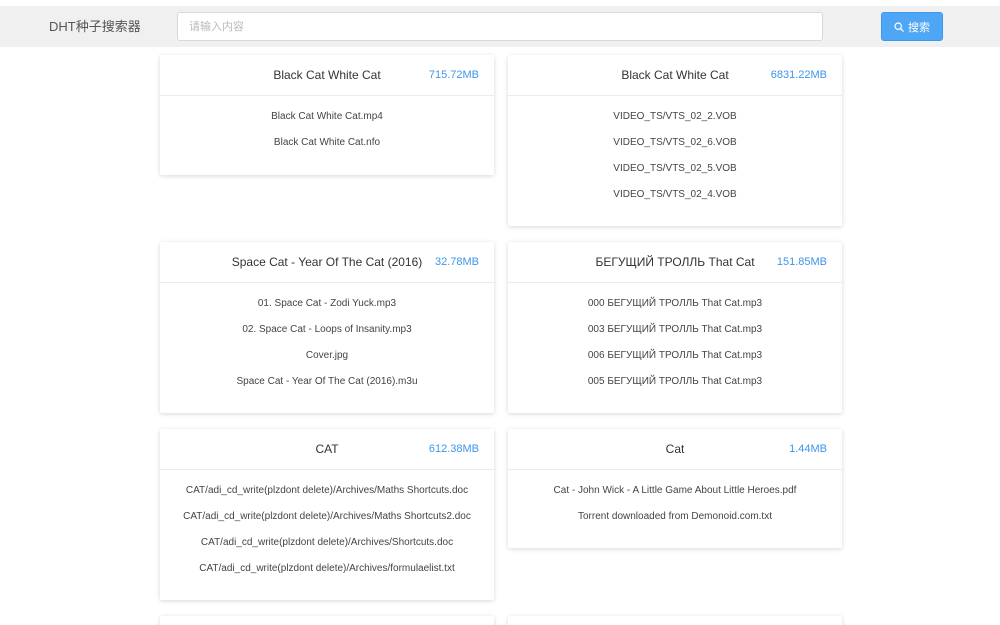 This screenshot has width=1000, height=625. Describe the element at coordinates (899, 26) in the screenshot. I see `search-icon` at that location.